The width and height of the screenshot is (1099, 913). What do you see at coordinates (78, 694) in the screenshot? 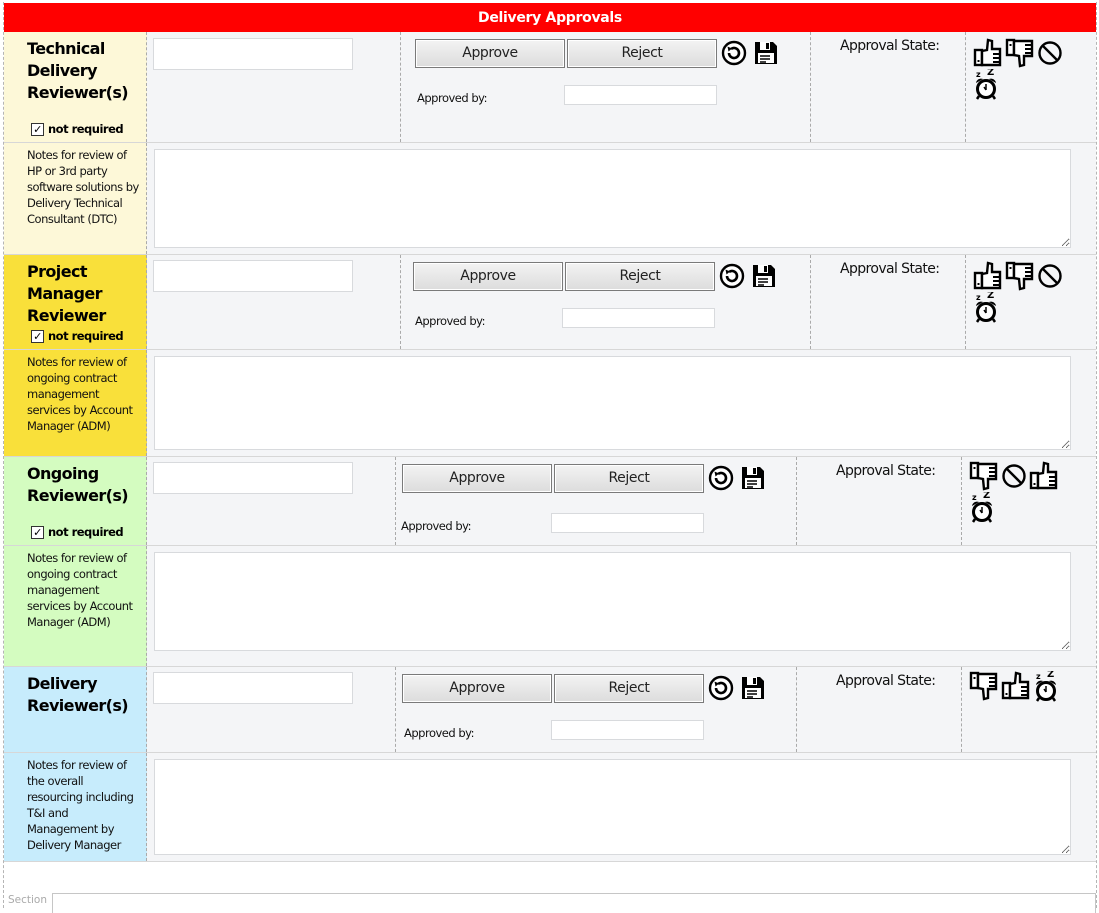
I see `section-title: Delivery Reviewer(s)` at bounding box center [78, 694].